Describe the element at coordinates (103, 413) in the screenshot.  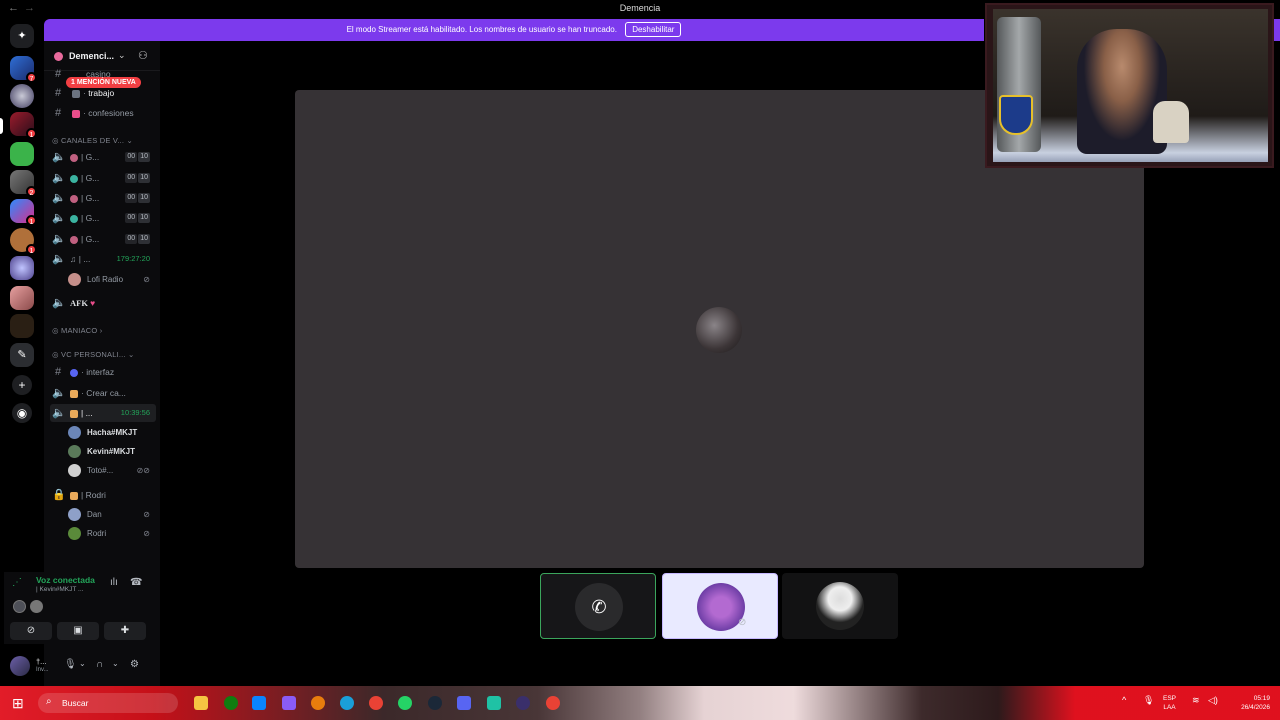
I see `active-voice-channel: 🔈 | ... 10:39:56` at that location.